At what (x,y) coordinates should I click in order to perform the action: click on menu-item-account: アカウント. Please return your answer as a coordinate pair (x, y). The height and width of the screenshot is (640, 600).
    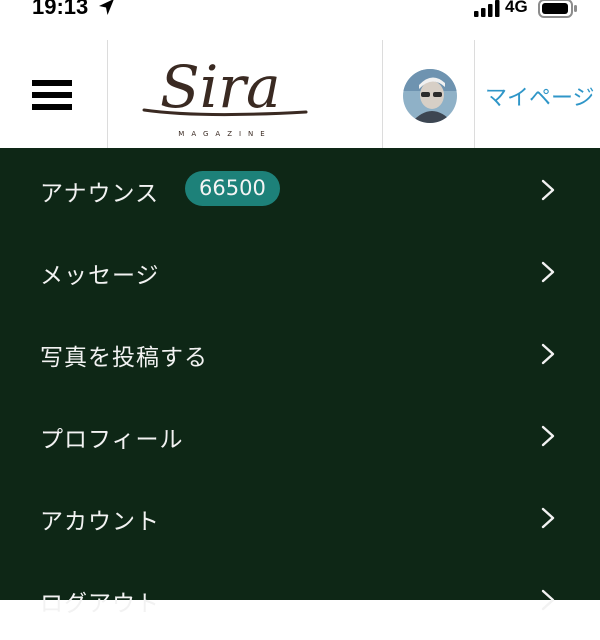
    Looking at the image, I should click on (300, 517).